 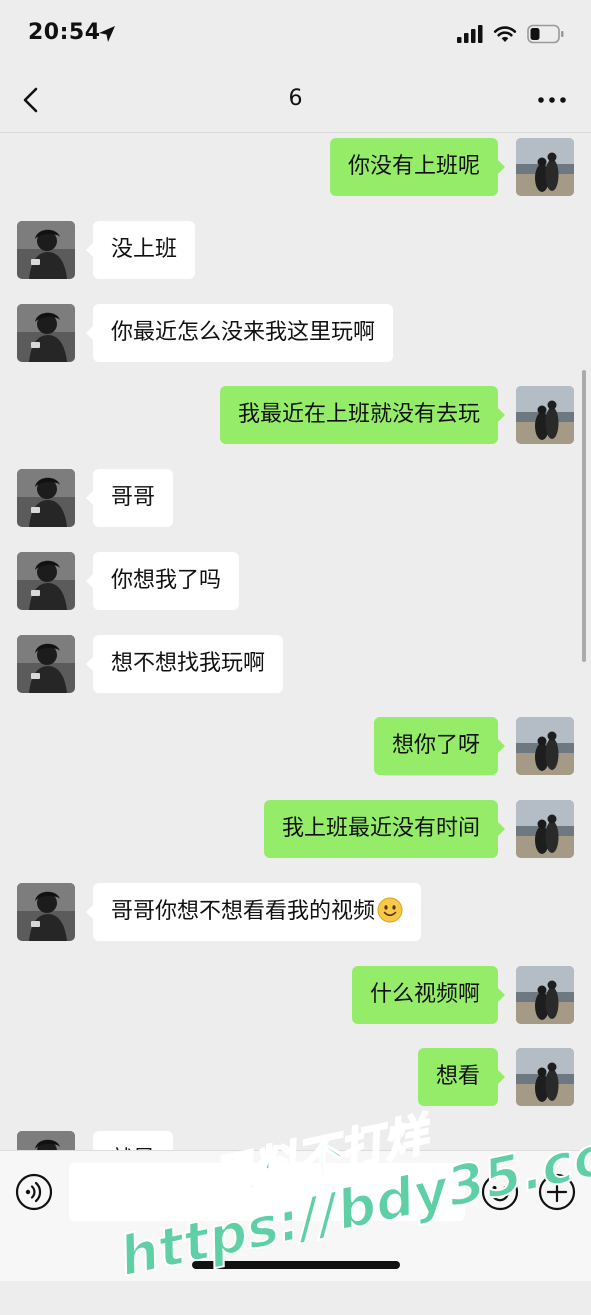 What do you see at coordinates (295, 995) in the screenshot?
I see `outgoing-message: 什么视频啊` at bounding box center [295, 995].